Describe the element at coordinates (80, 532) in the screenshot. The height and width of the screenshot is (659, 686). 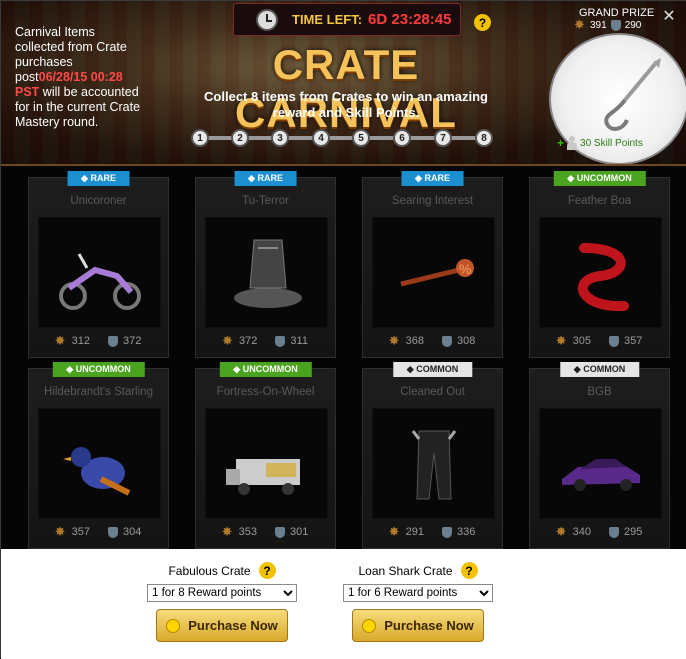
I see `attack-value: 357` at that location.